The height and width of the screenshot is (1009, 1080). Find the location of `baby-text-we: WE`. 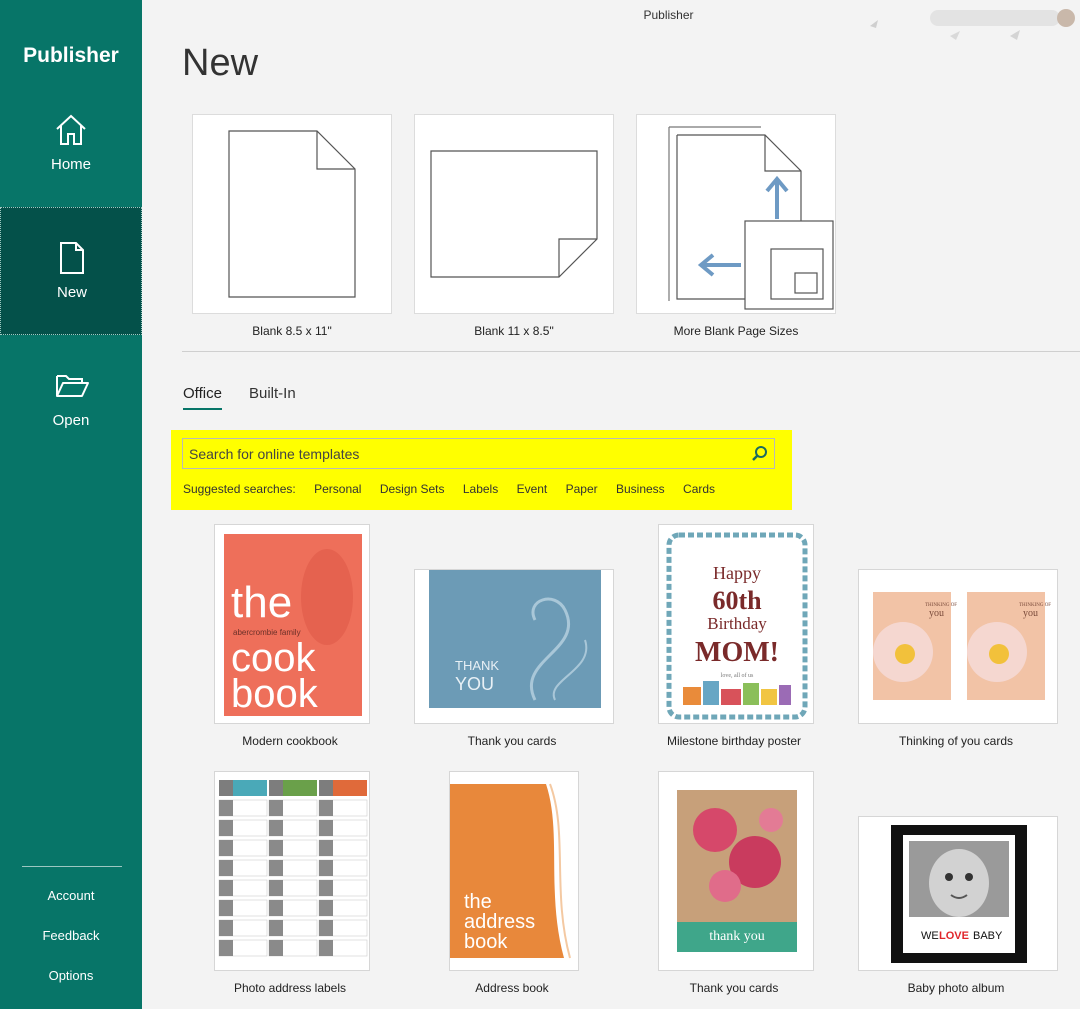

baby-text-we: WE is located at coordinates (930, 936).